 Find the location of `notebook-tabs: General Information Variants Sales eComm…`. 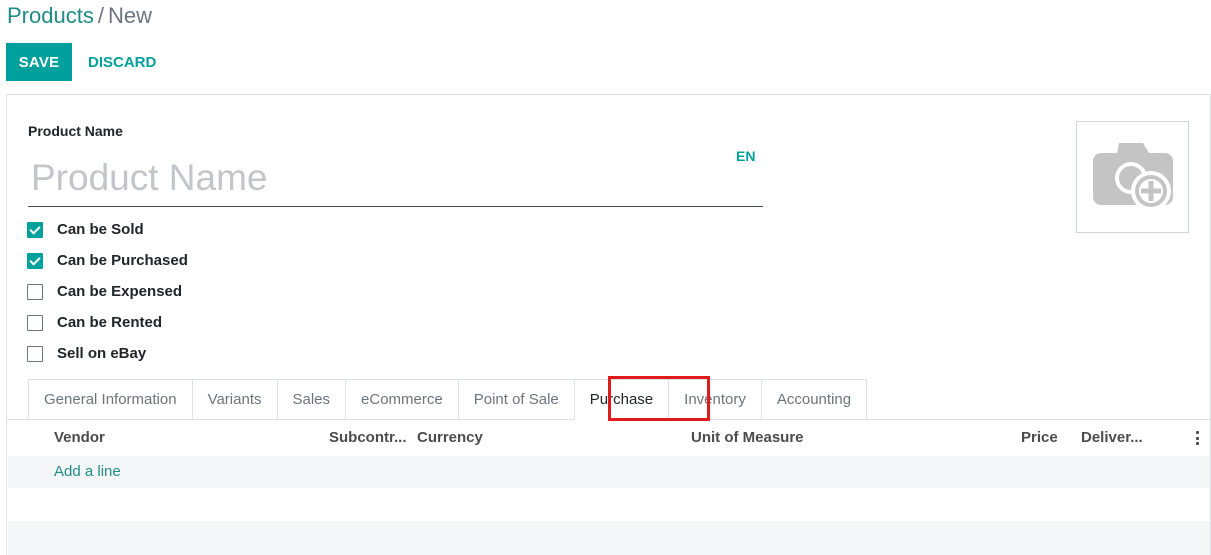

notebook-tabs: General Information Variants Sales eComm… is located at coordinates (448, 399).